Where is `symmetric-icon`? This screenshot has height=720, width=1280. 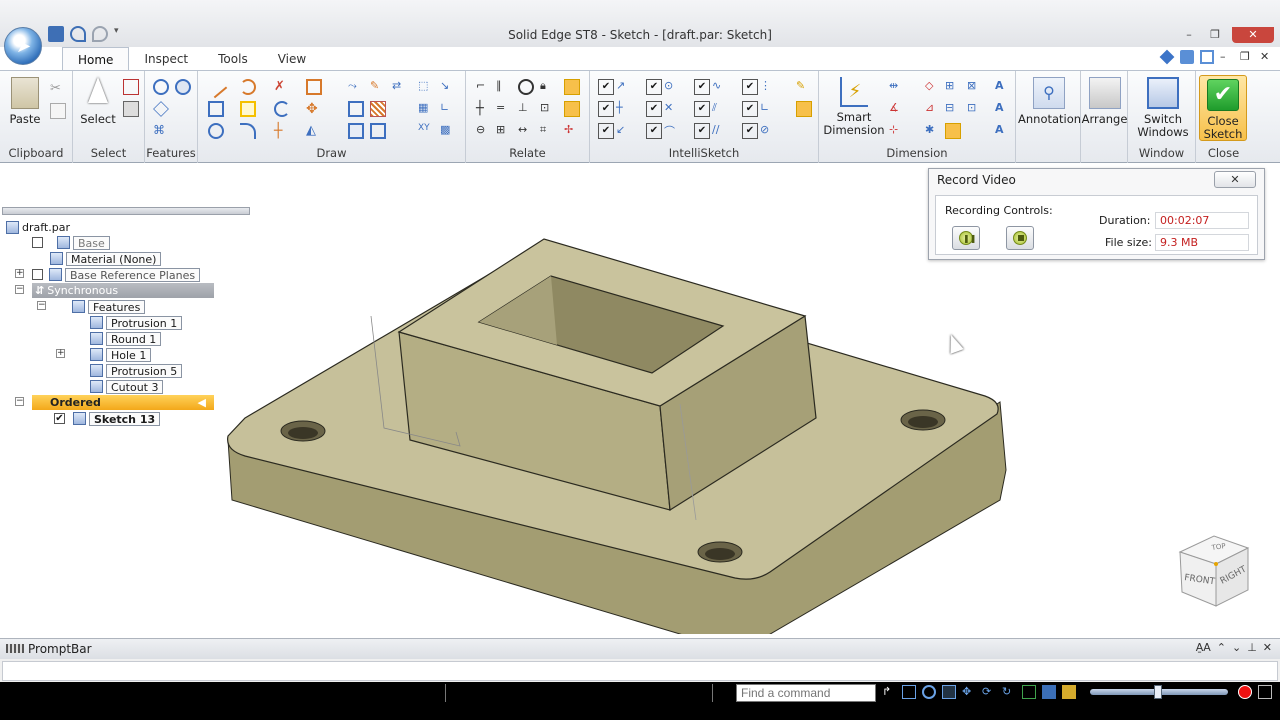
symmetric-icon is located at coordinates (572, 109).